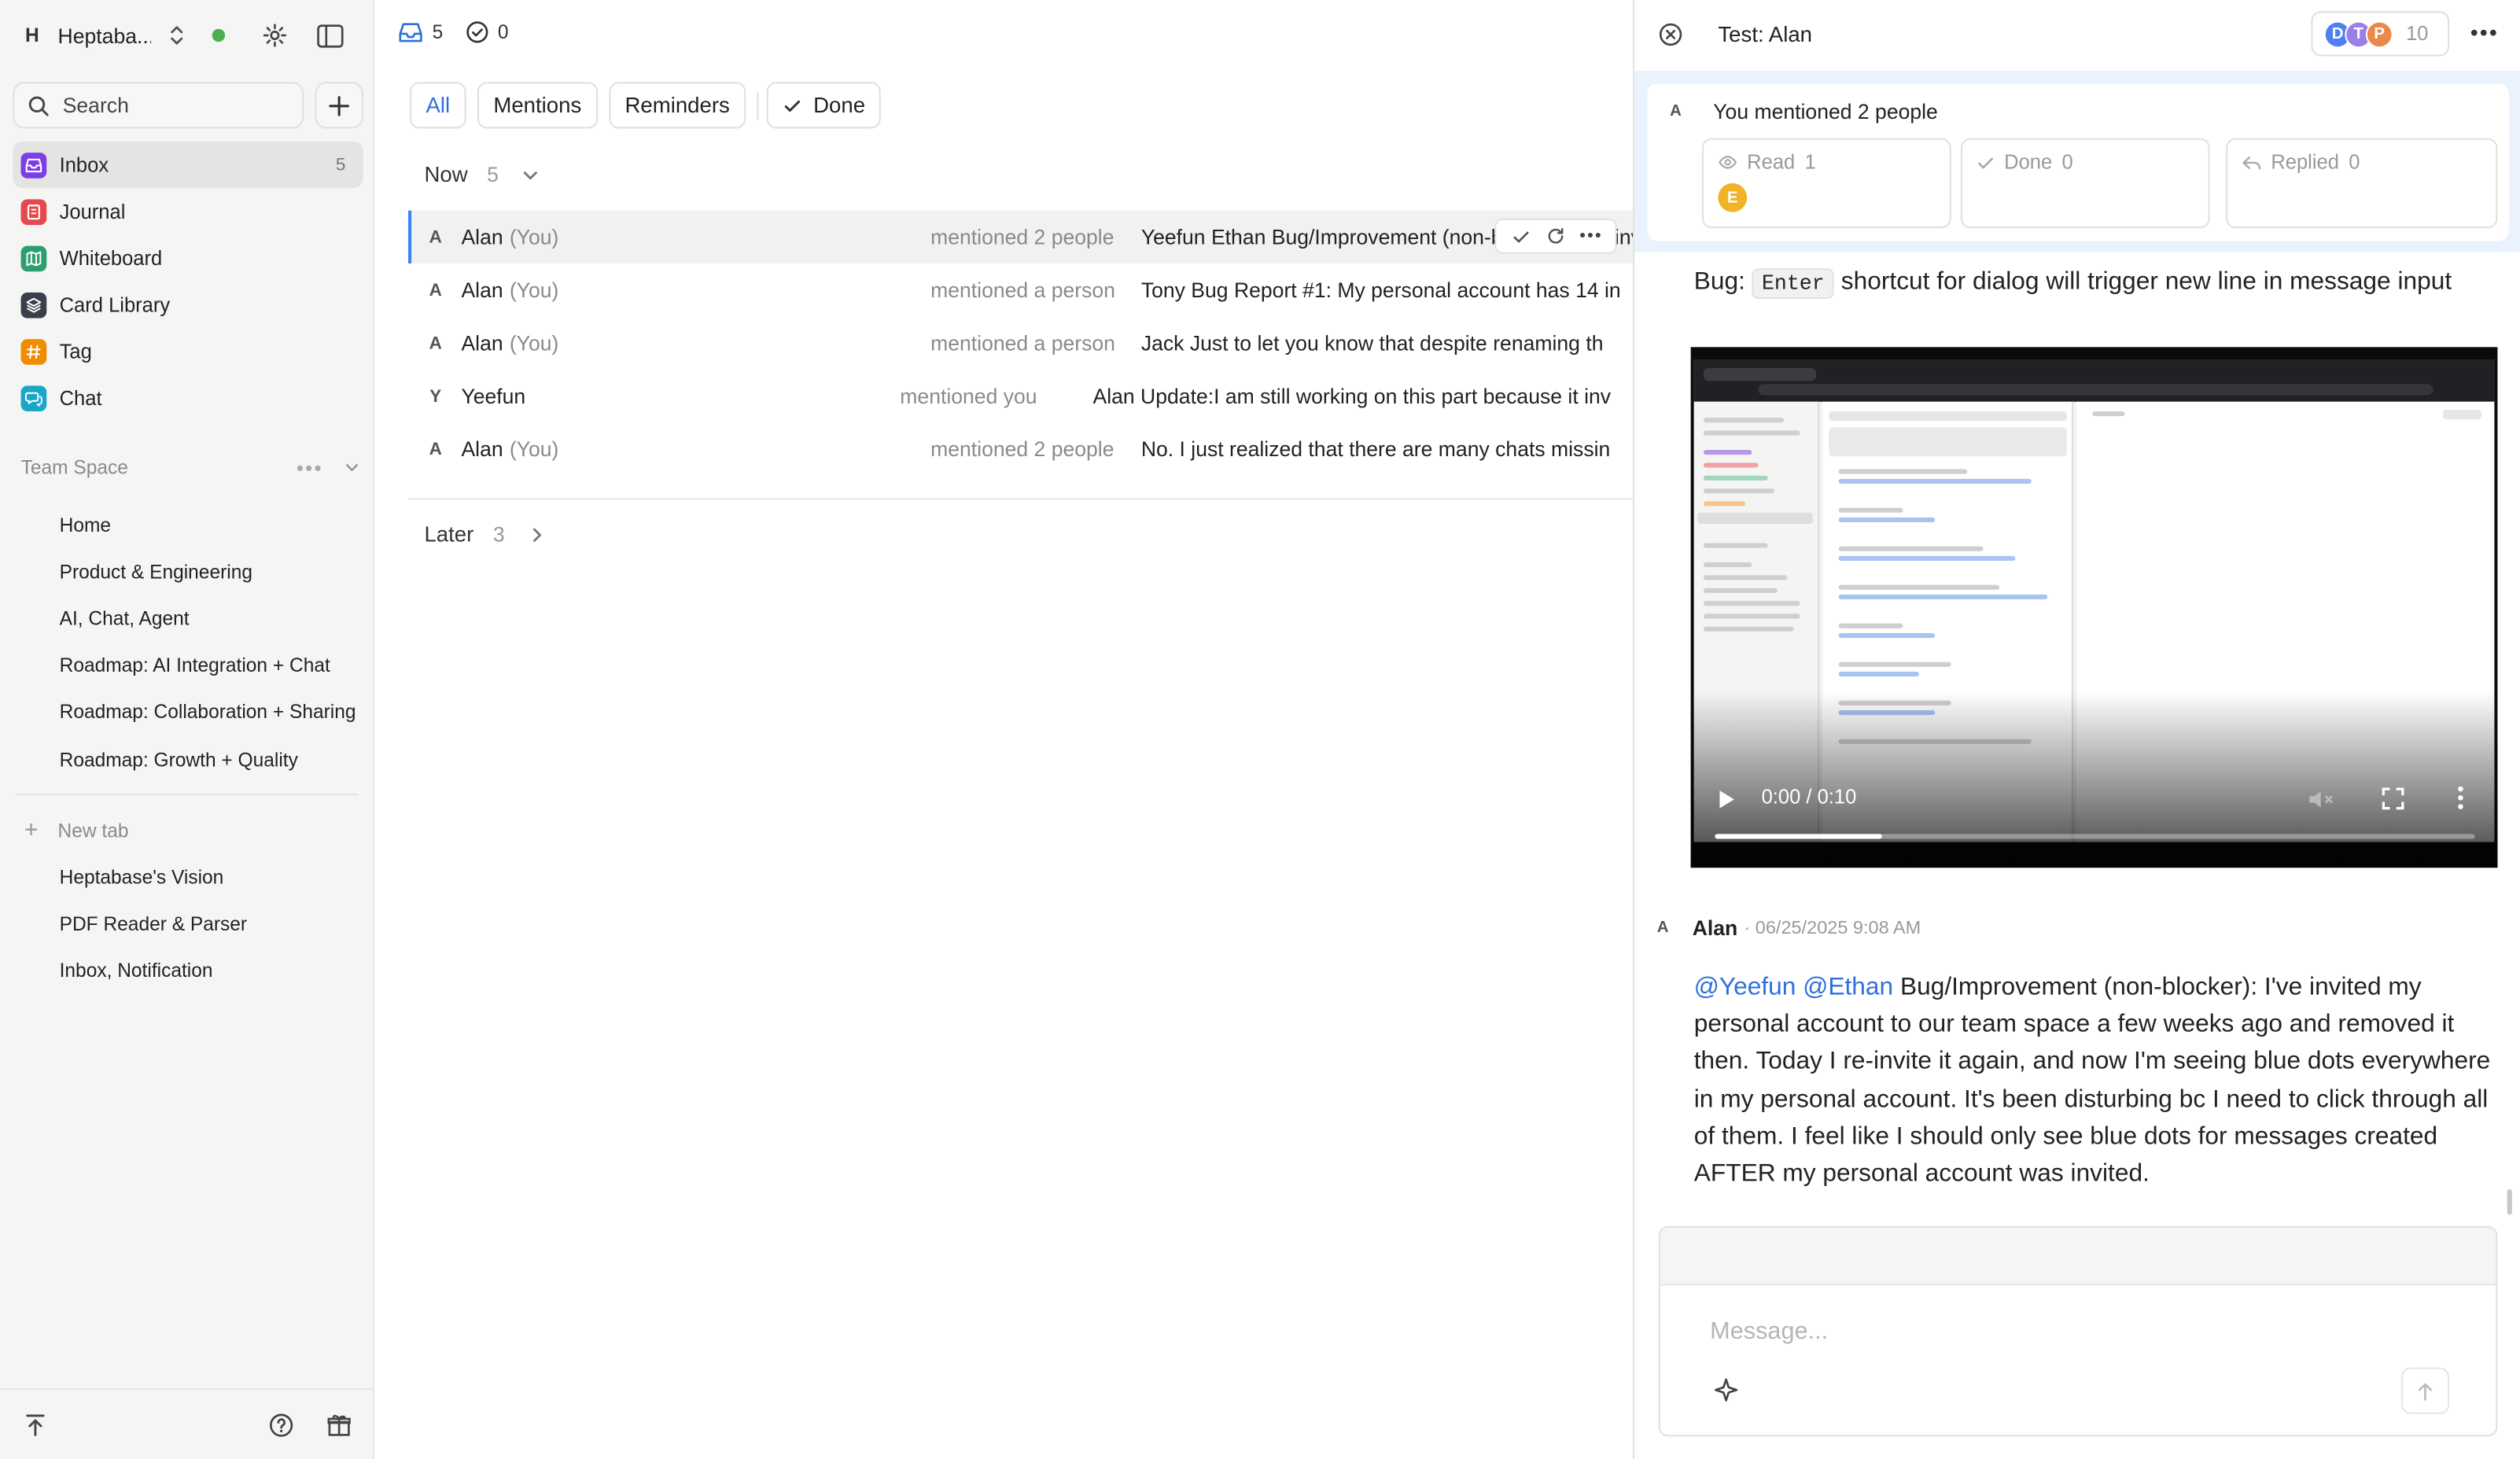 The image size is (2520, 1459). I want to click on settings-button, so click(275, 35).